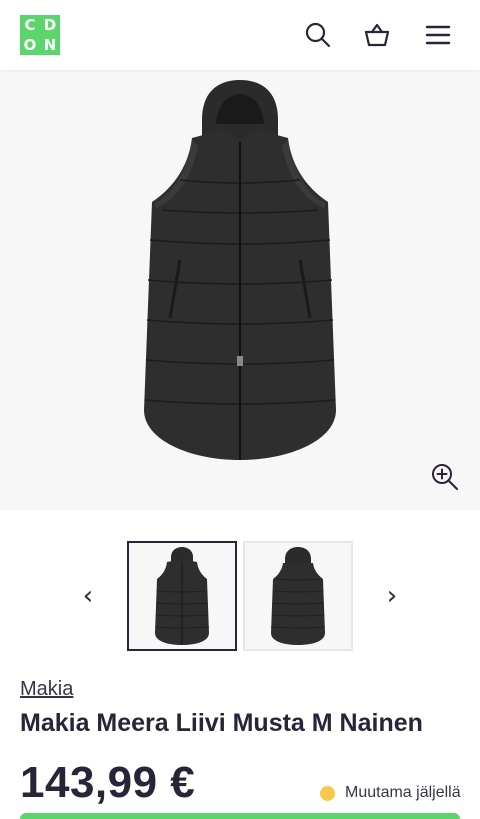  Describe the element at coordinates (50, 45) in the screenshot. I see `logo-letter: N` at that location.